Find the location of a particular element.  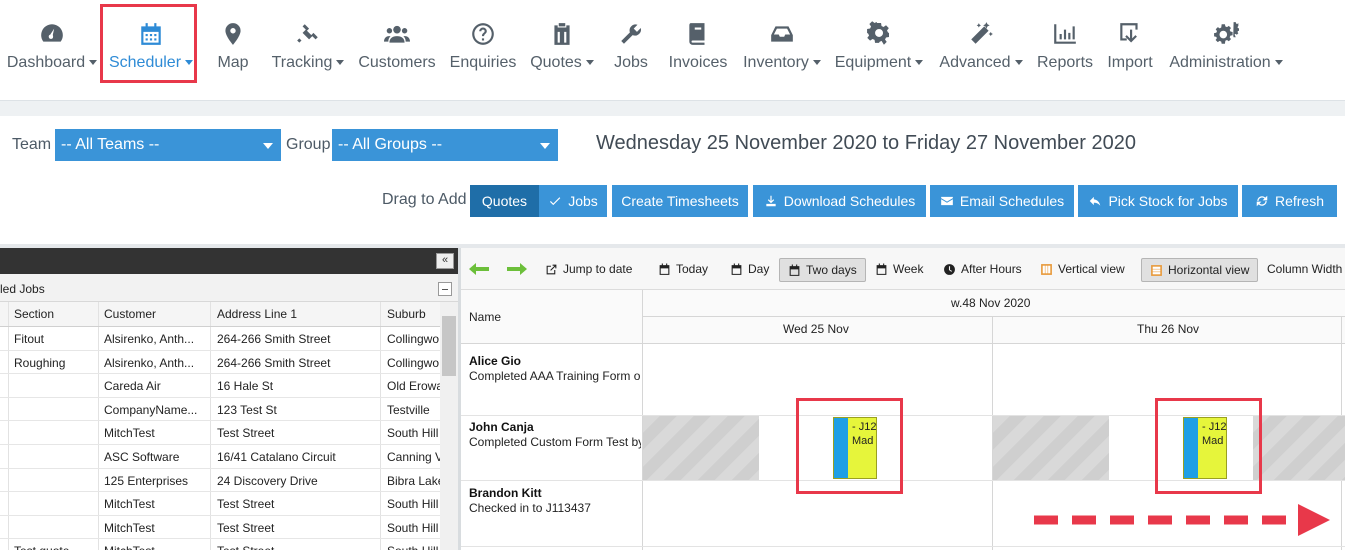

table-cell: Canning V is located at coordinates (415, 456).